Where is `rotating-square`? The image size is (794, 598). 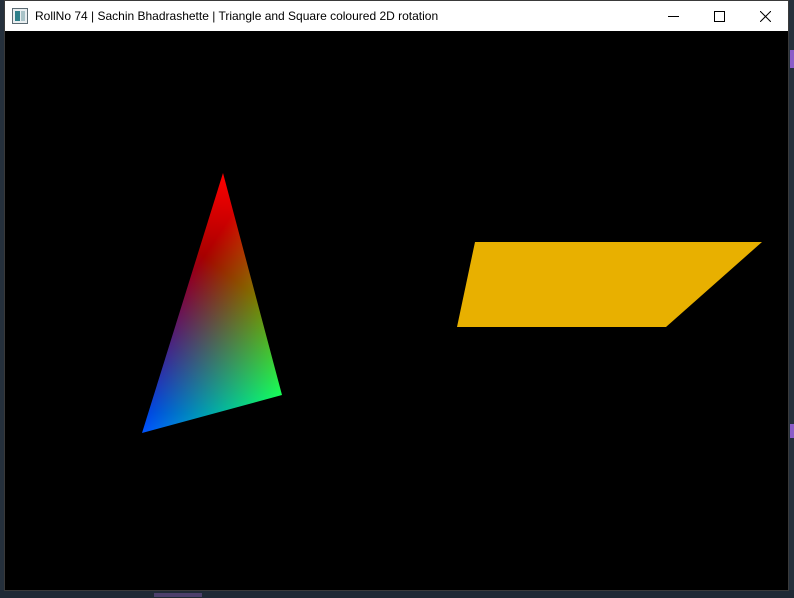
rotating-square is located at coordinates (609, 284).